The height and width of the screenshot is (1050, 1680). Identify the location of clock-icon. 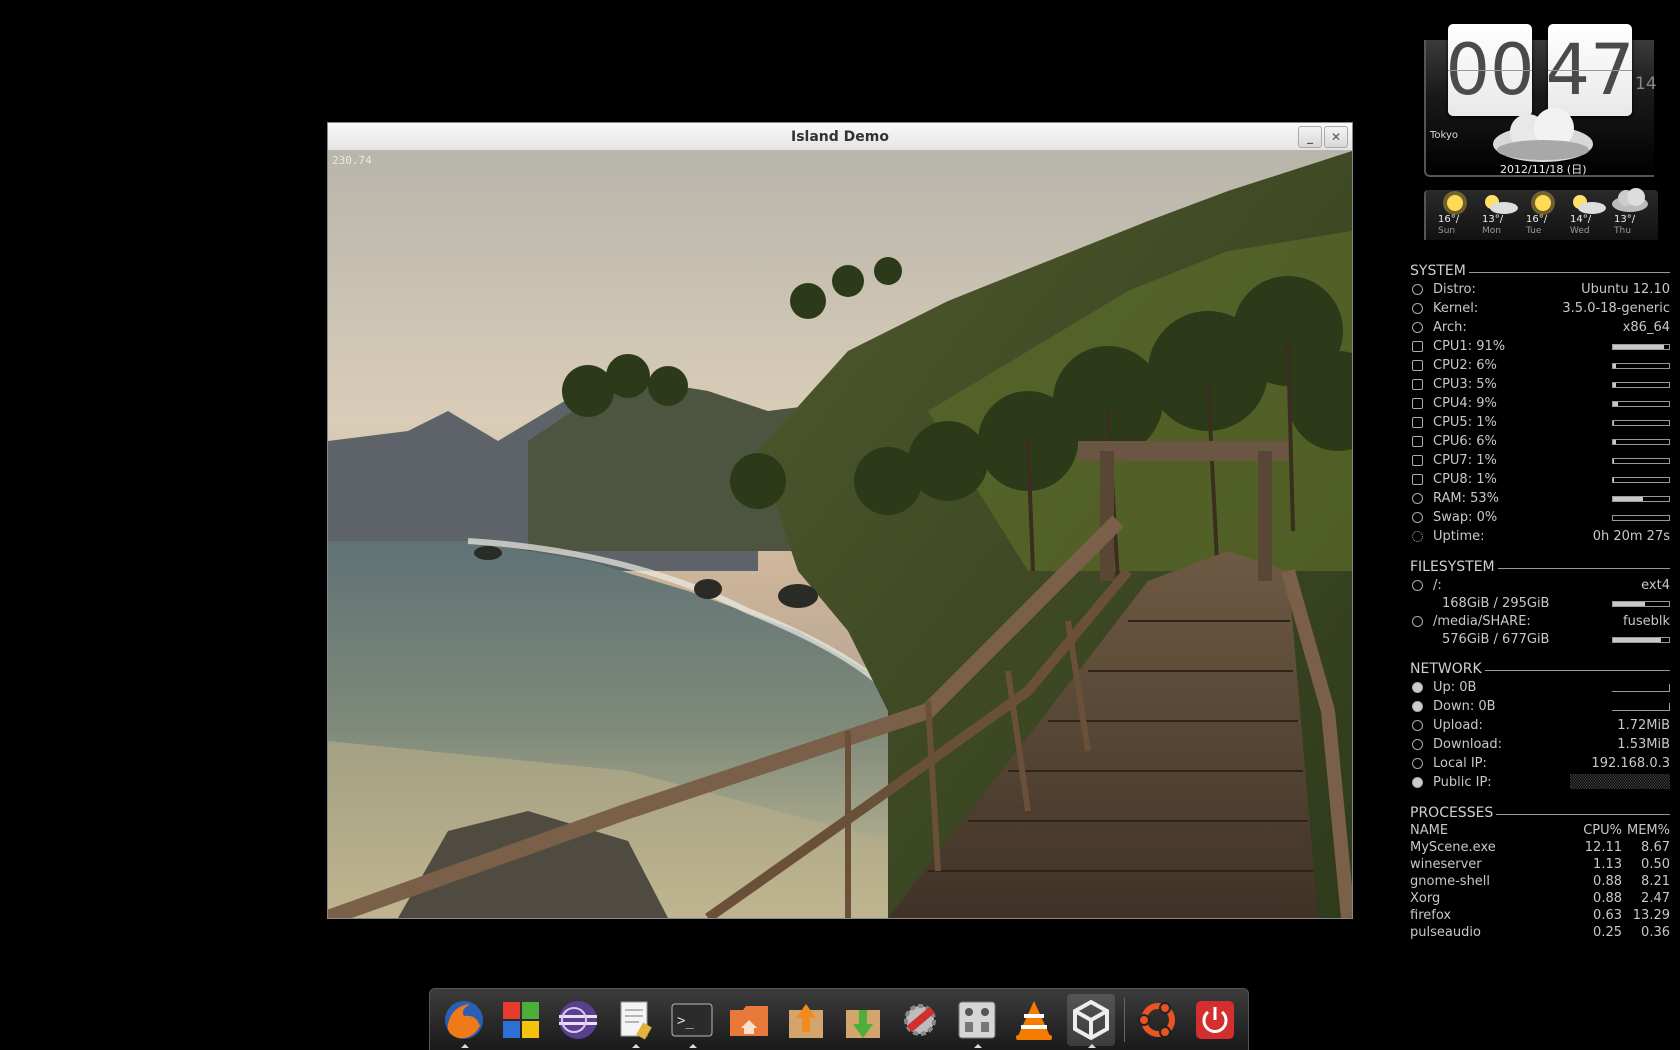
(1417, 536).